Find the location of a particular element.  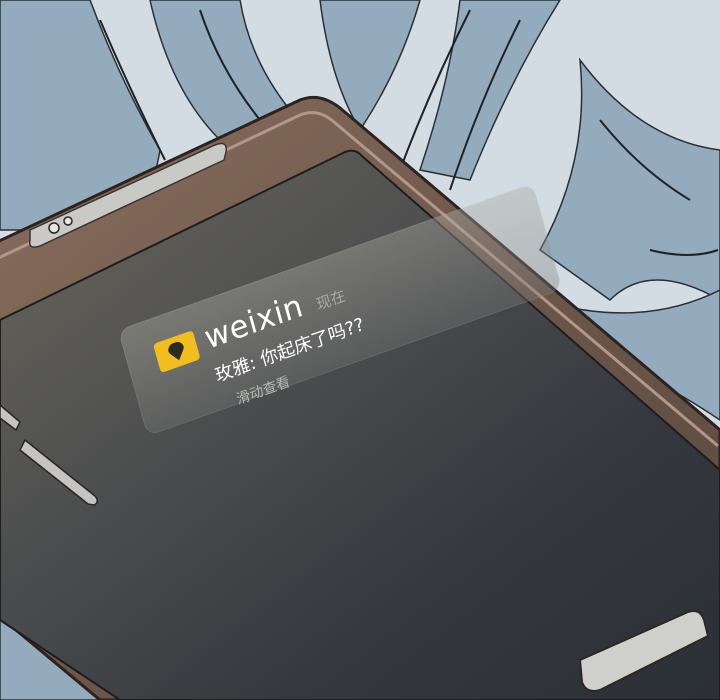

camera-dot is located at coordinates (54, 228).